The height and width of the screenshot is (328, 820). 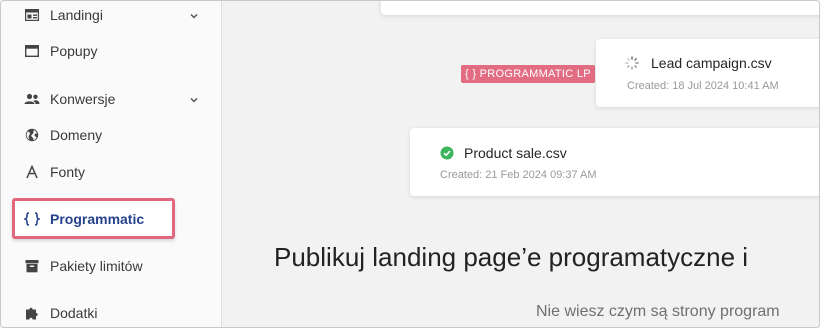 I want to click on file-created-date: Created: 18 Jul 2024 10:41 AM, so click(x=703, y=86).